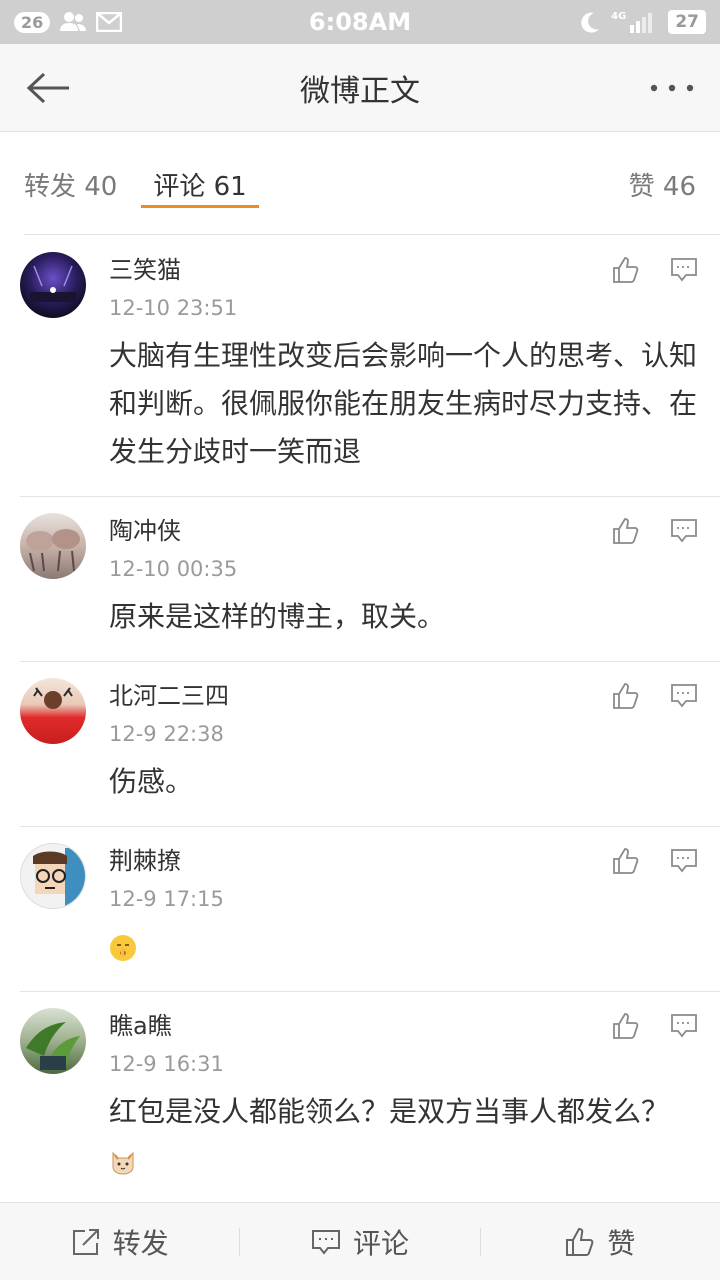  What do you see at coordinates (403, 1136) in the screenshot?
I see `comment-text: 红包是没人都能领么？是双方当事人都发么？` at bounding box center [403, 1136].